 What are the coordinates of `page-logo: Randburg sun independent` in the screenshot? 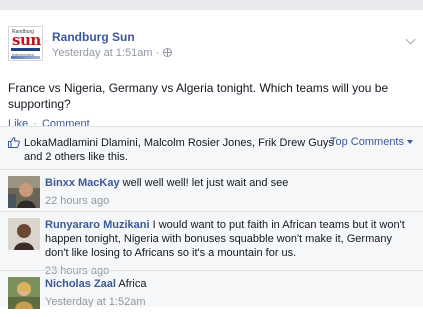 It's located at (25, 43).